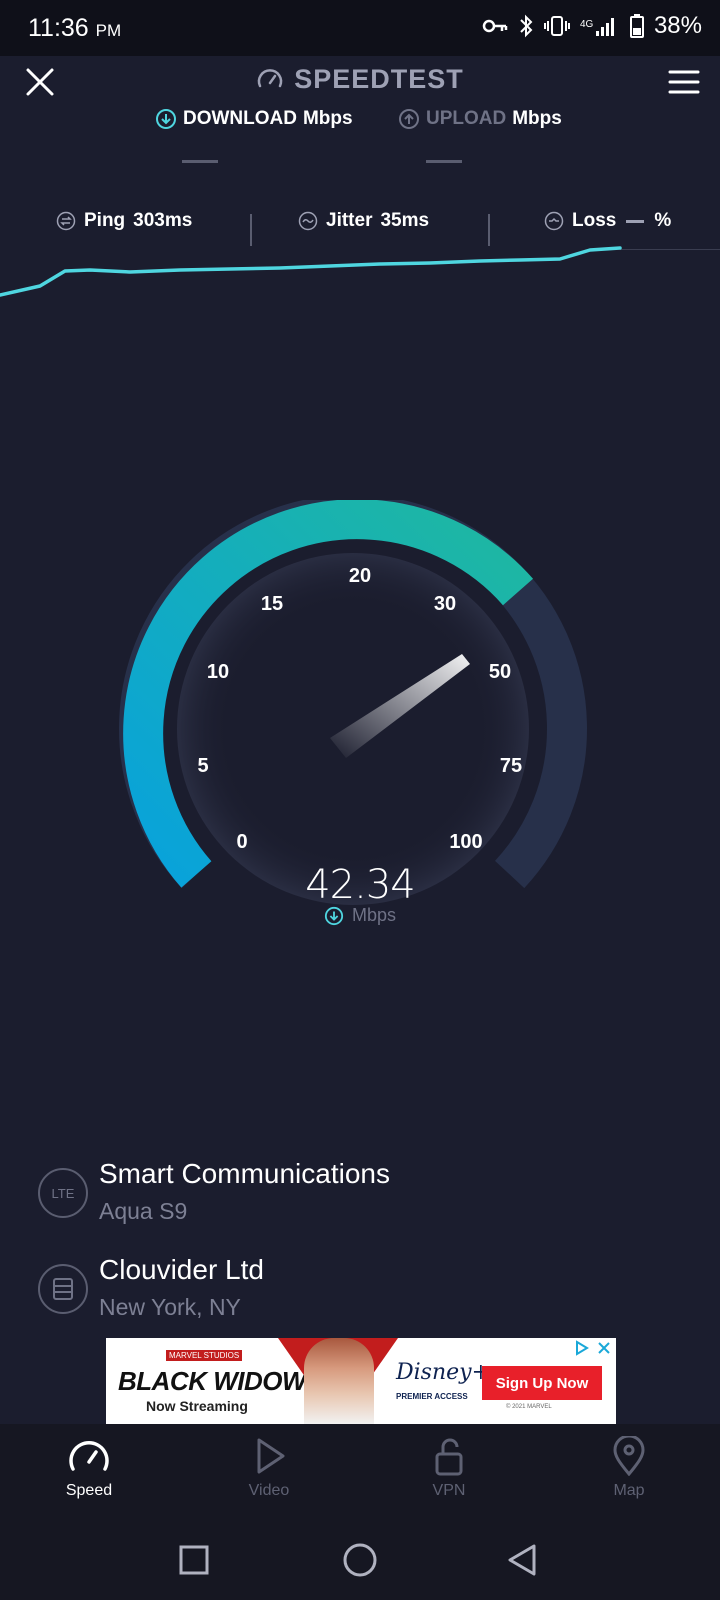 The height and width of the screenshot is (1600, 720). I want to click on loss-value: %, so click(663, 220).